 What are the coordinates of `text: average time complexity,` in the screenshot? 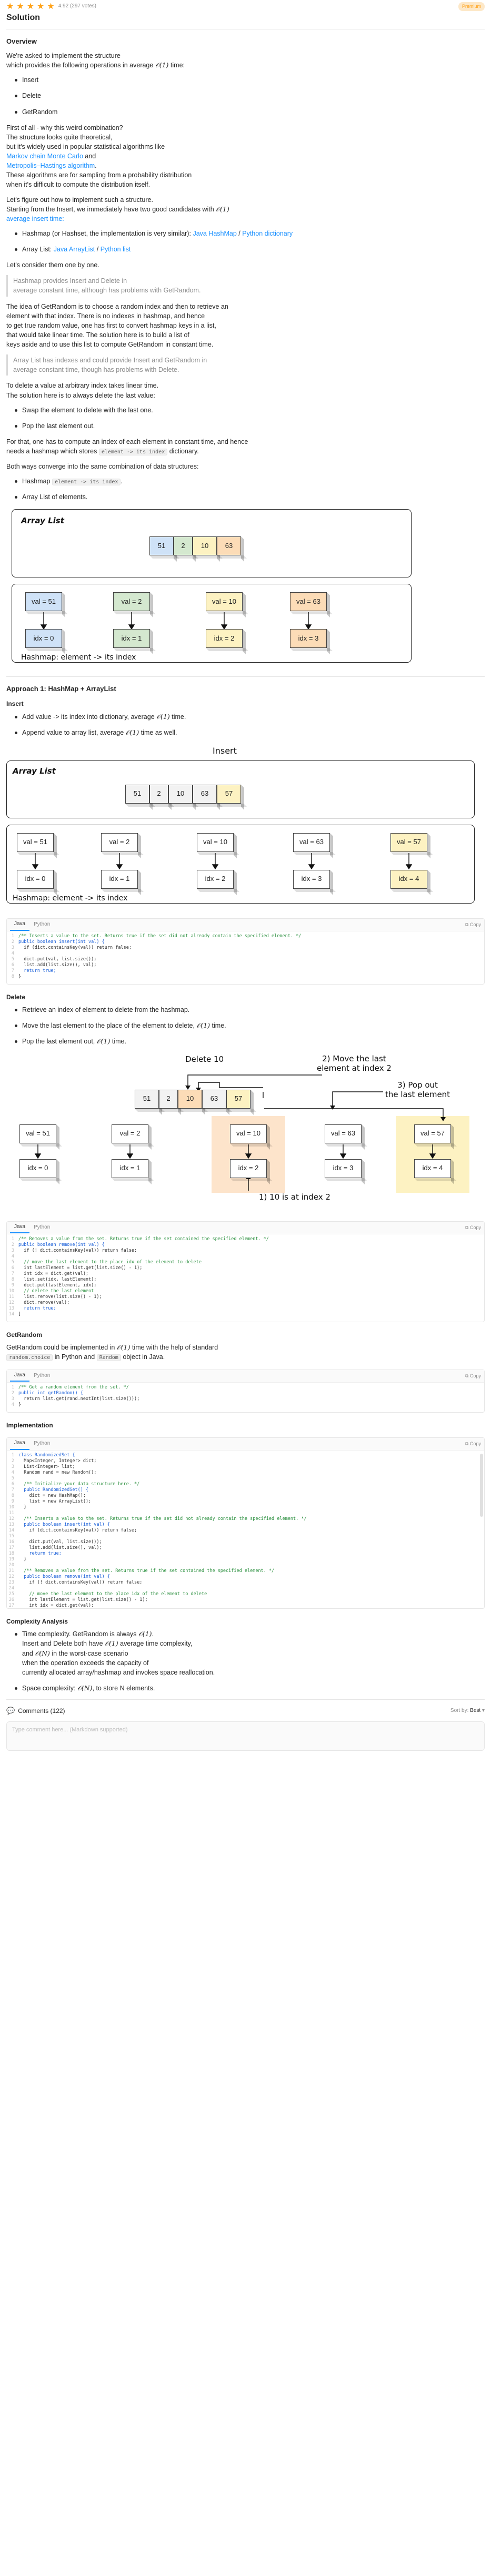 It's located at (156, 1644).